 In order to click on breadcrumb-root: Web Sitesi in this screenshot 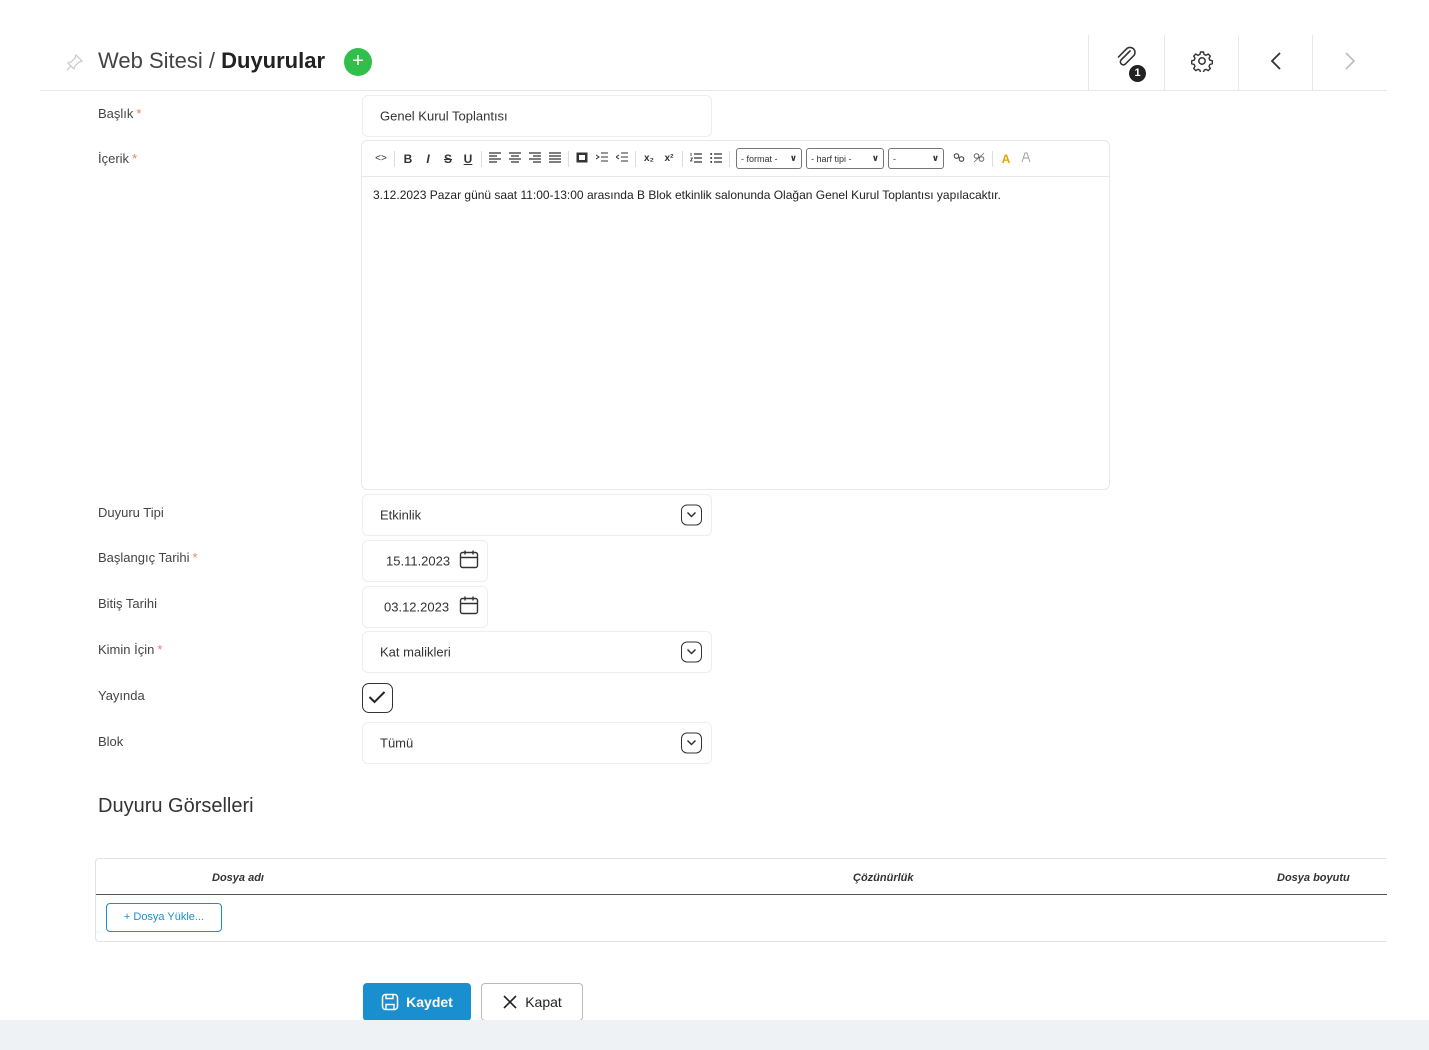, I will do `click(150, 60)`.